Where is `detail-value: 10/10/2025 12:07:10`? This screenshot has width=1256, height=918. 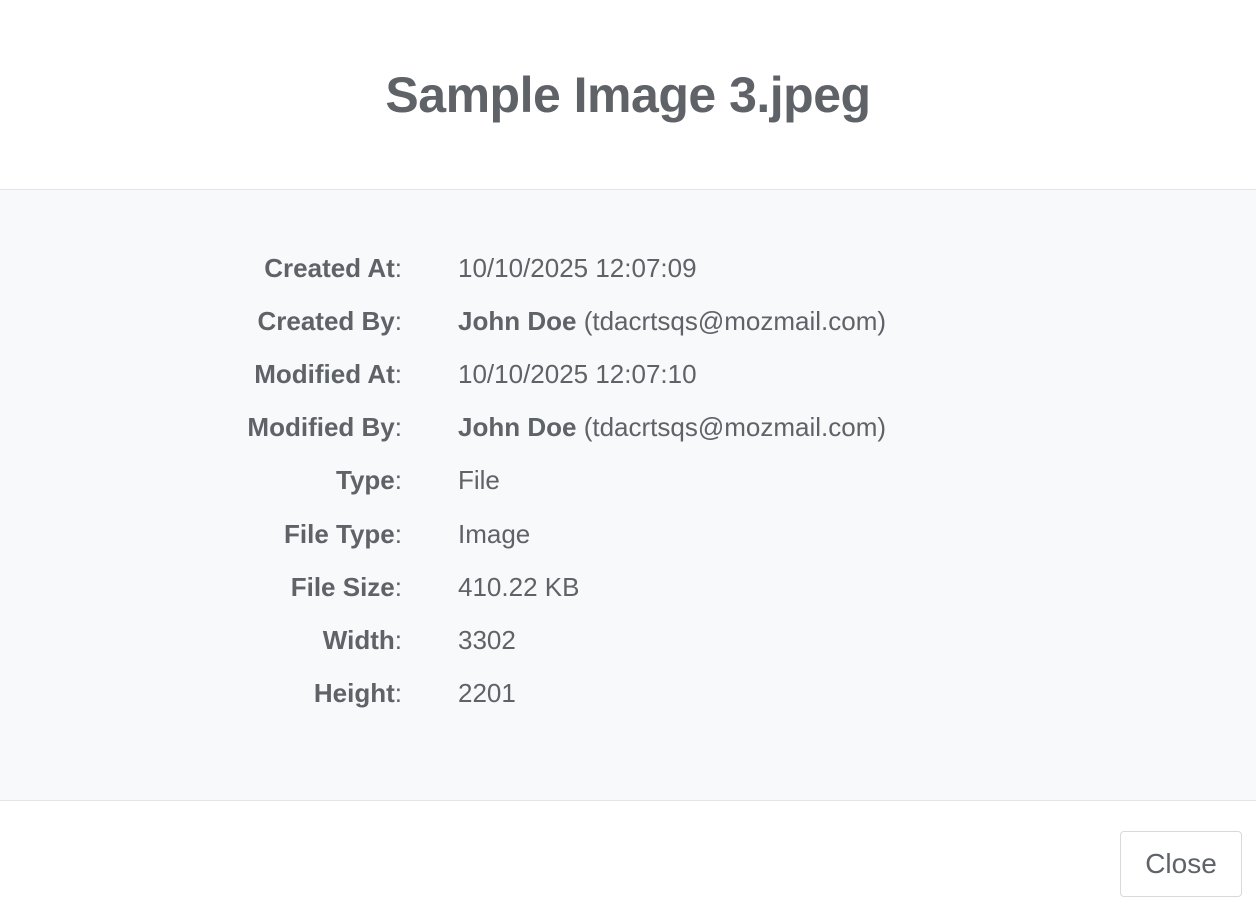
detail-value: 10/10/2025 12:07:10 is located at coordinates (577, 374).